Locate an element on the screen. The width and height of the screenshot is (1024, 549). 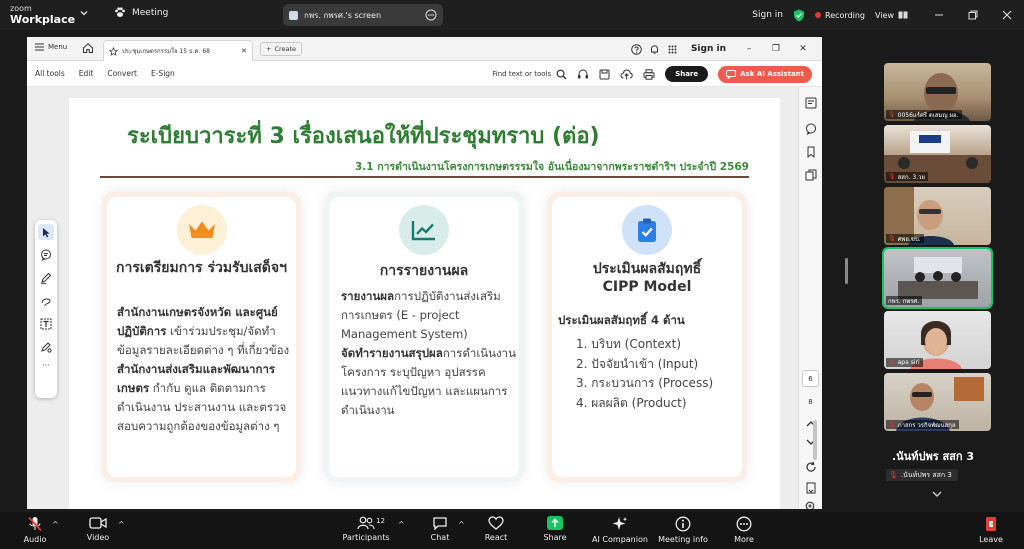
all-tools-menu: All tools is located at coordinates (50, 73).